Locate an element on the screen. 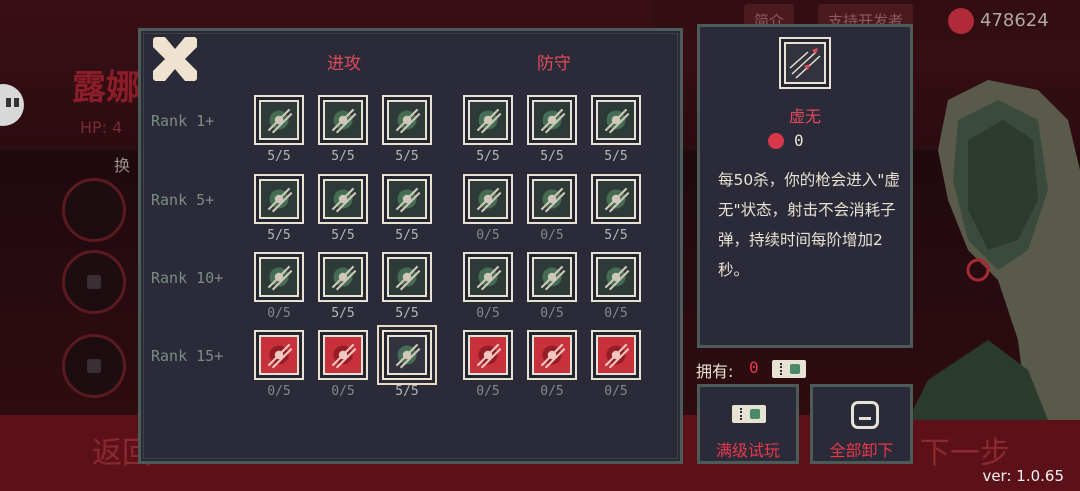 The height and width of the screenshot is (491, 1080). leg-kick-icon is located at coordinates (553, 200).